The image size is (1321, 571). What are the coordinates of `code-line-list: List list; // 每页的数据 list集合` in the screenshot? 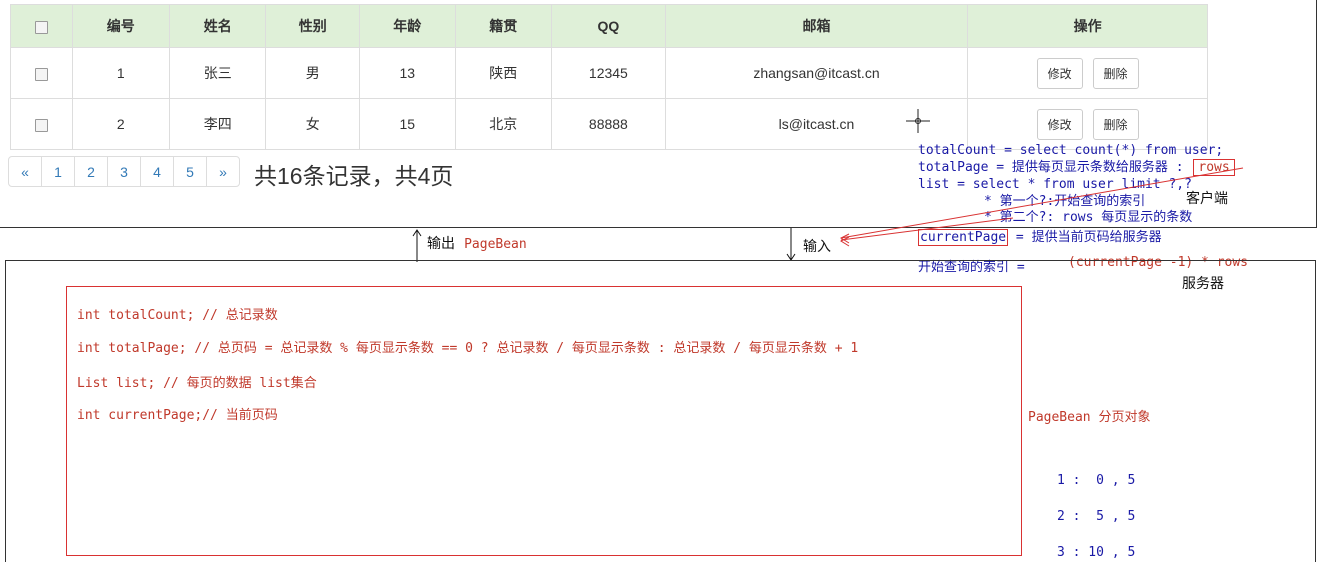 It's located at (197, 383).